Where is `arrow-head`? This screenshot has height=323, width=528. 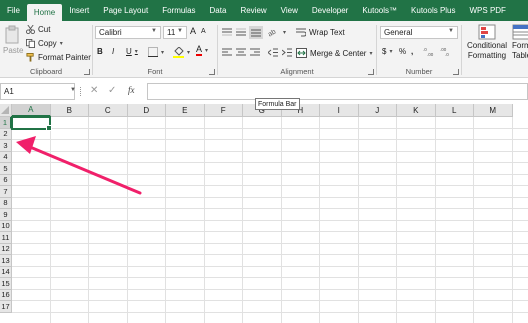
arrow-head is located at coordinates (26, 145).